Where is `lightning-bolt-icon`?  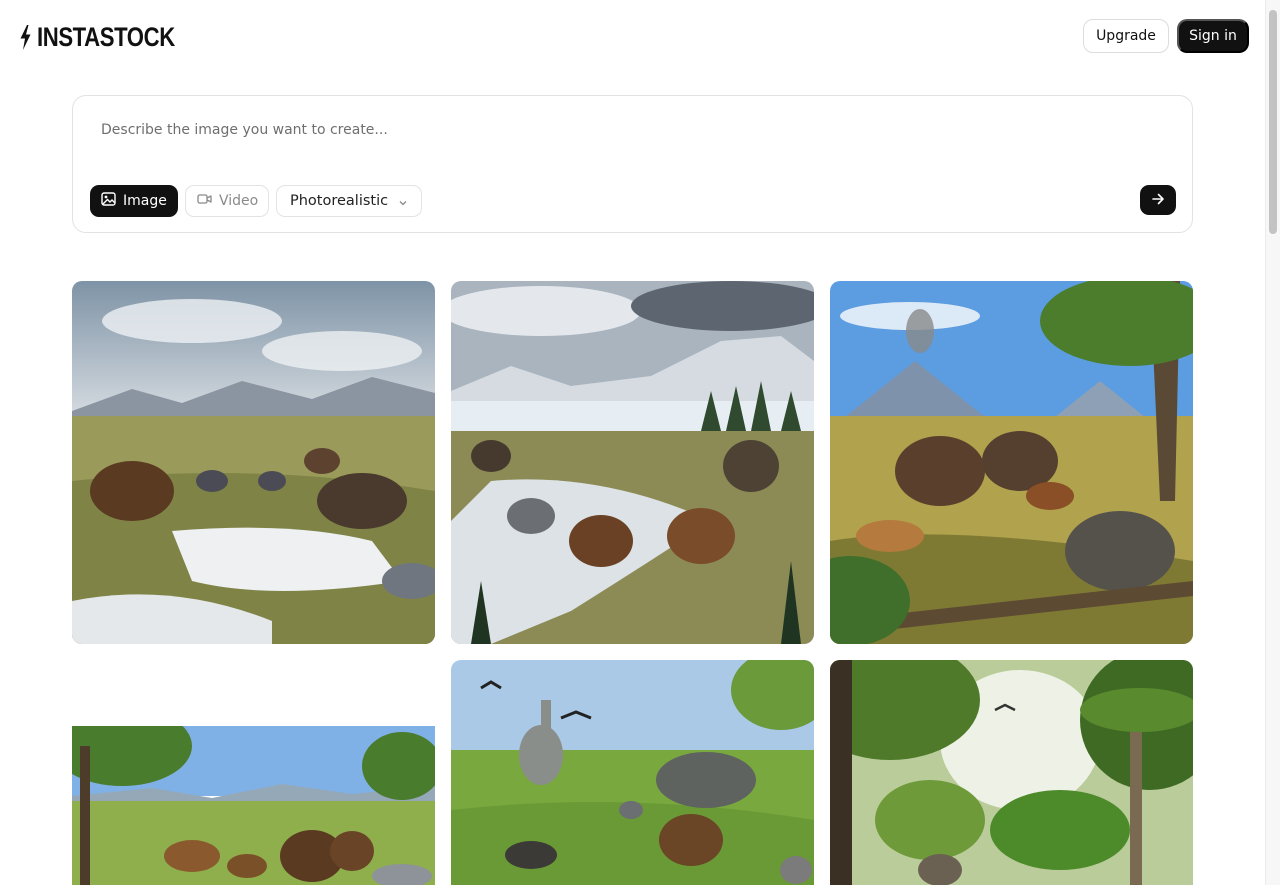
lightning-bolt-icon is located at coordinates (25, 37).